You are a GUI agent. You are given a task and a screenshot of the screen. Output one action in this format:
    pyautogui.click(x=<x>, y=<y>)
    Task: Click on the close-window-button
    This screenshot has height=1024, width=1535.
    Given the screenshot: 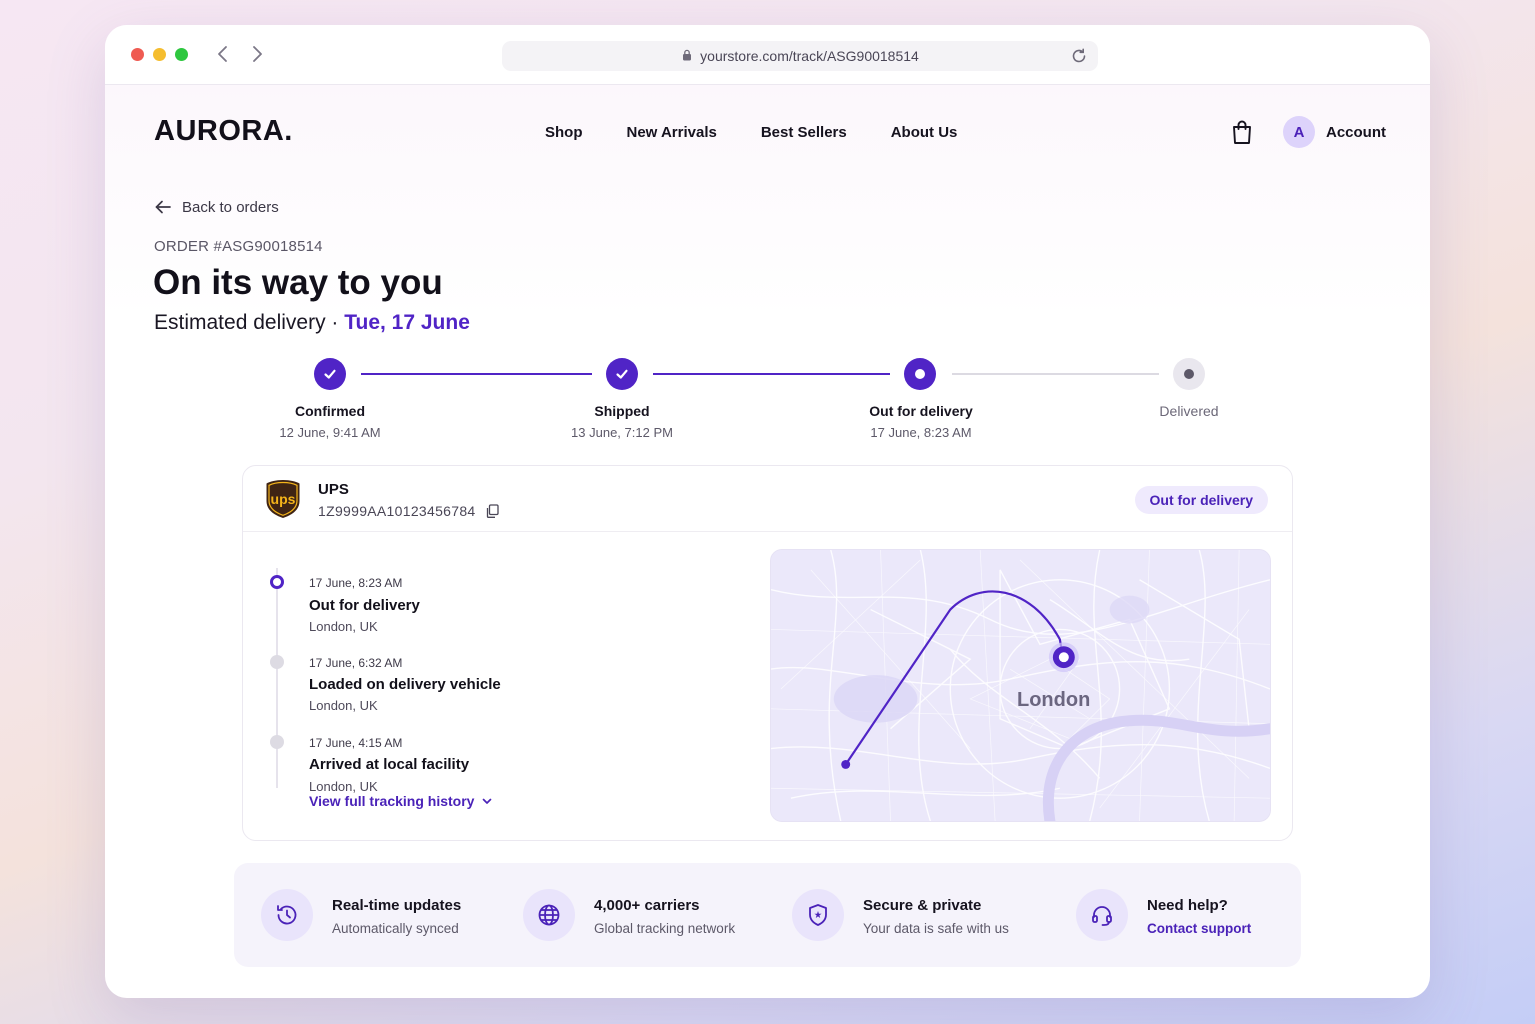 What is the action you would take?
    pyautogui.click(x=137, y=54)
    